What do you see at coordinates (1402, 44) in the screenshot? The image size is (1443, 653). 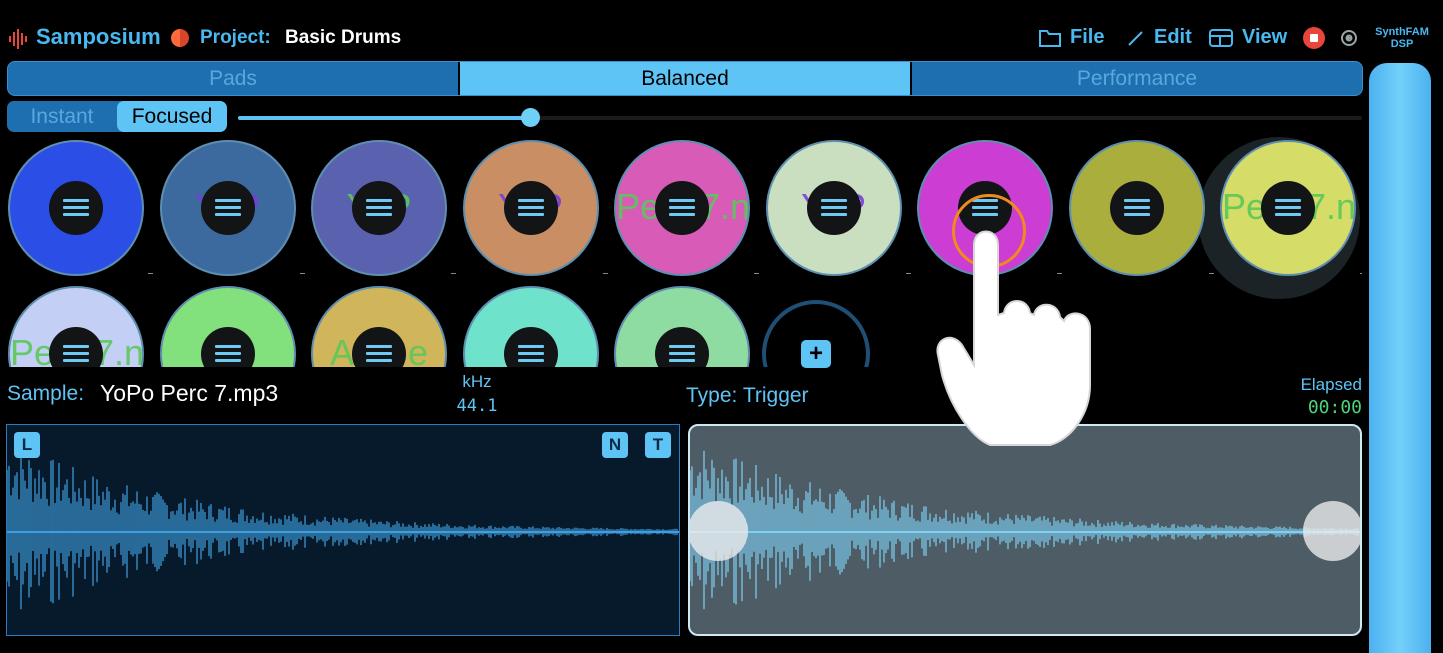 I see `brand-sub: DSP` at bounding box center [1402, 44].